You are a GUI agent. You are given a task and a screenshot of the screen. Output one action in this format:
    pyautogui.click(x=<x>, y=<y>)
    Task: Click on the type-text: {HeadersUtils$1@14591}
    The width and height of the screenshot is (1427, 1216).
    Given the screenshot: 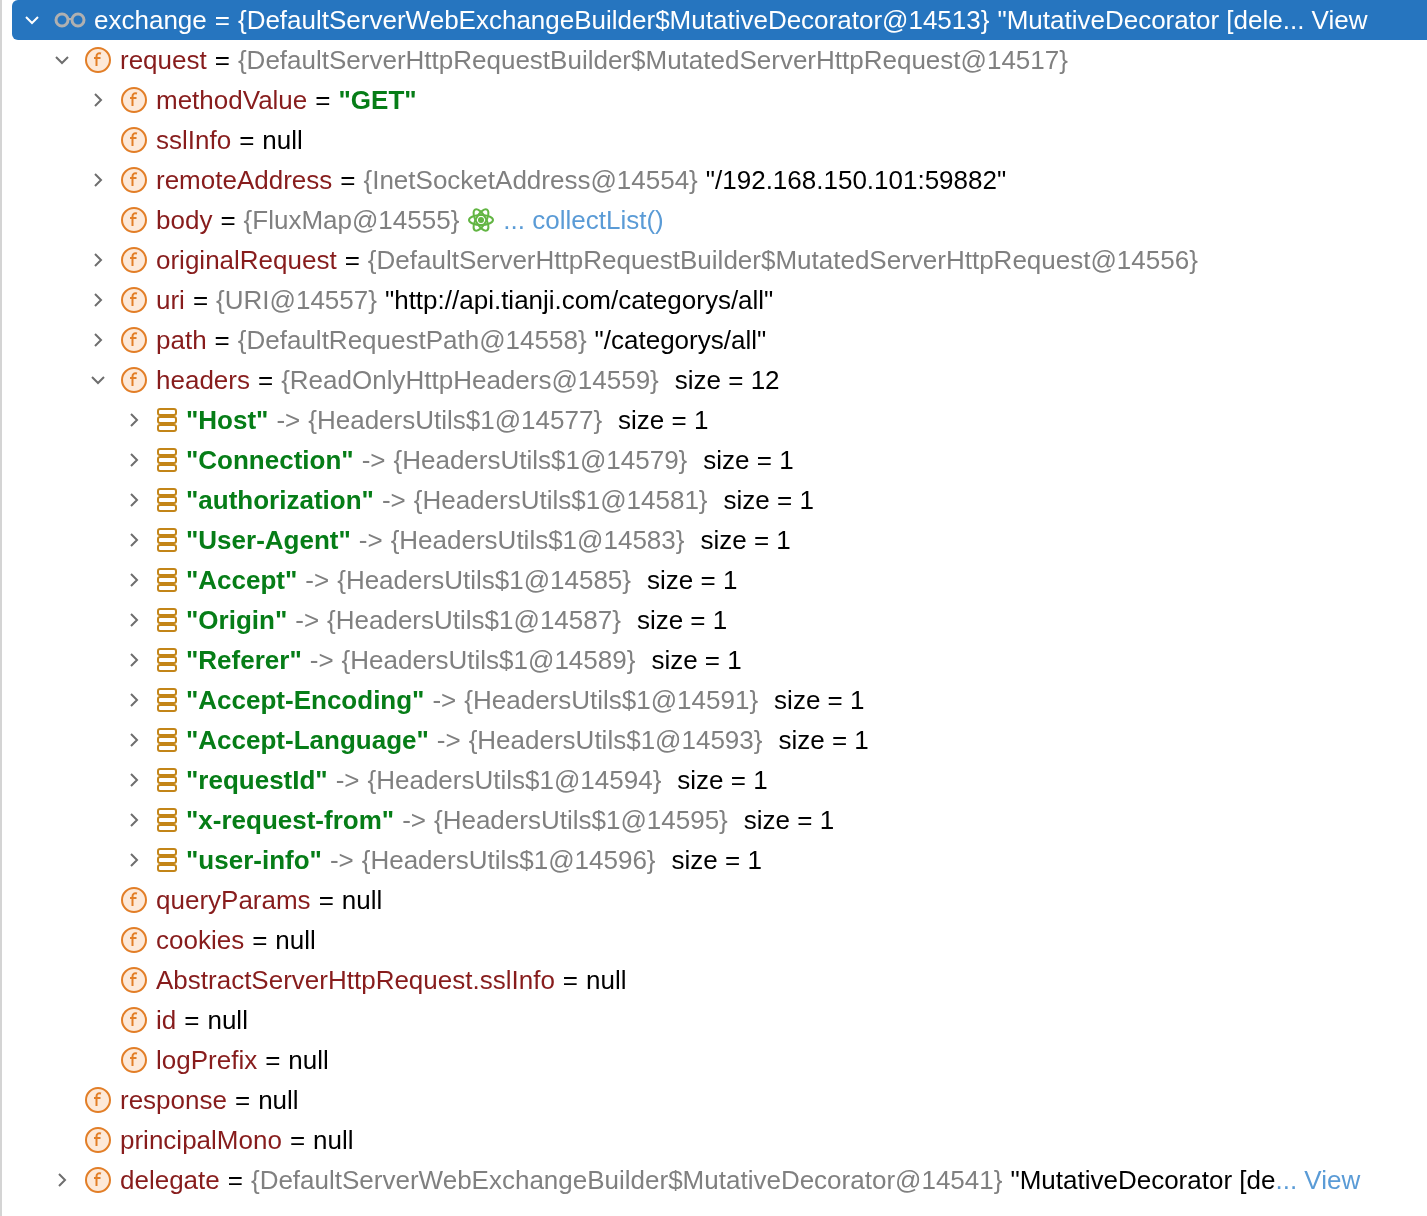 What is the action you would take?
    pyautogui.click(x=611, y=700)
    